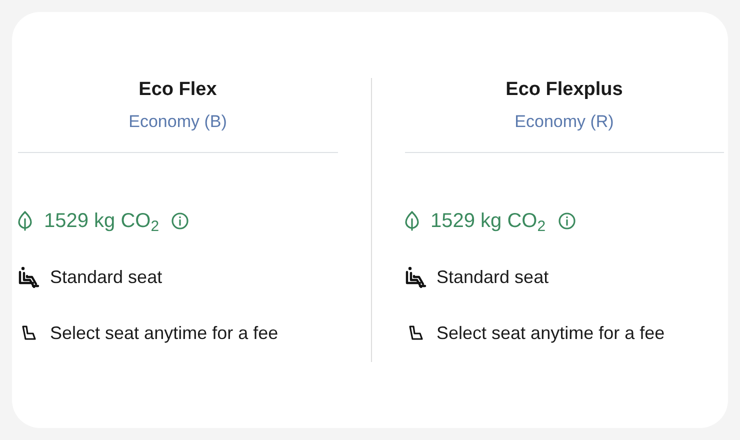 This screenshot has height=440, width=740. Describe the element at coordinates (177, 122) in the screenshot. I see `cabin-class: Economy (B)` at that location.